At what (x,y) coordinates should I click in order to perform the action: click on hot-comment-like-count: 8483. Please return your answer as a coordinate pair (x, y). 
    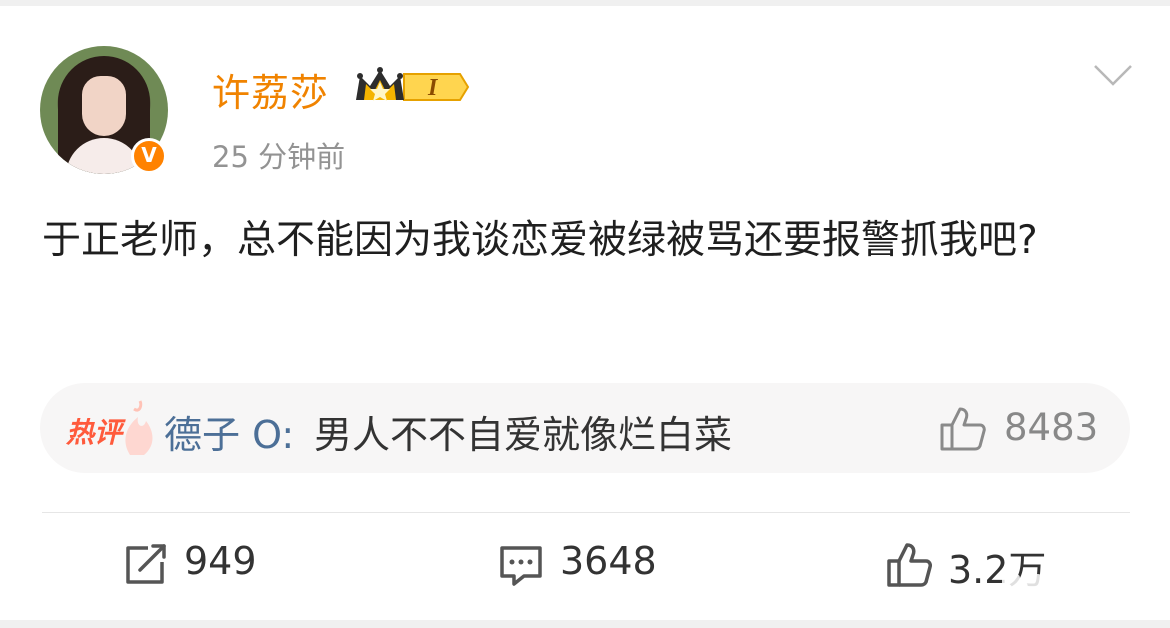
    Looking at the image, I should click on (1051, 427).